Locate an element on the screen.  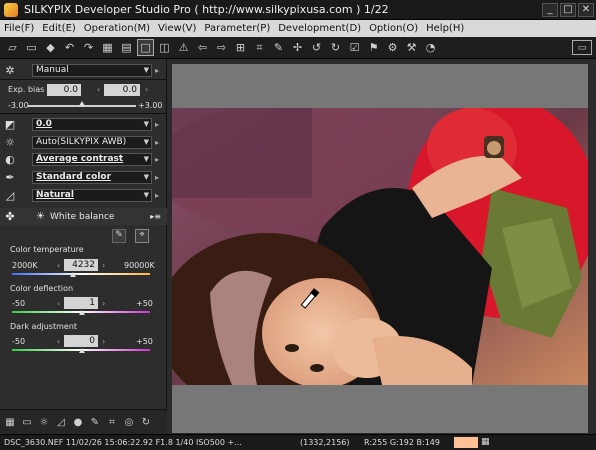
filmstrip-view-icon: ▤ is located at coordinates (126, 47).